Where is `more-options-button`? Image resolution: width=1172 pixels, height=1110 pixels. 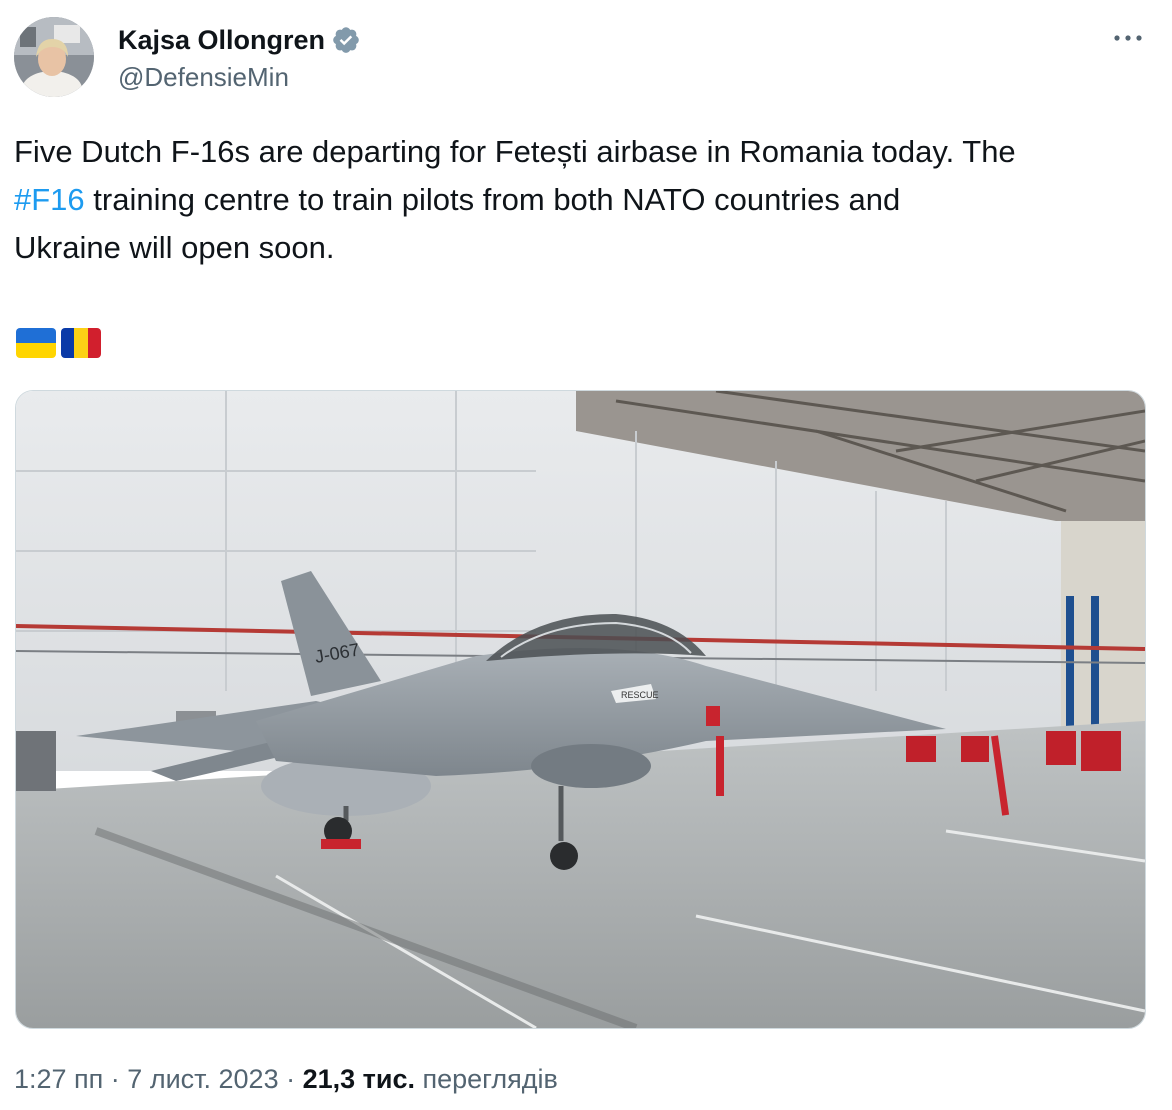
more-options-button is located at coordinates (1128, 38).